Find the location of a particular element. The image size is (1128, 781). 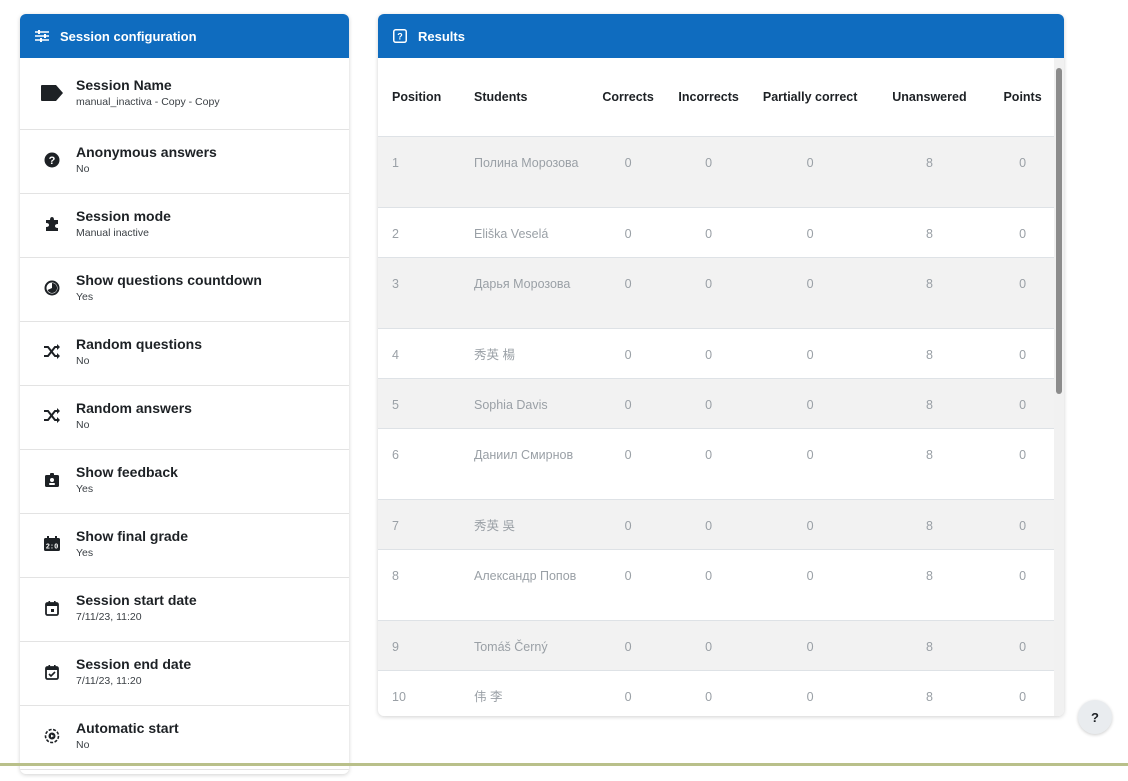

scoreboard-icon: 2:0 is located at coordinates (52, 544).